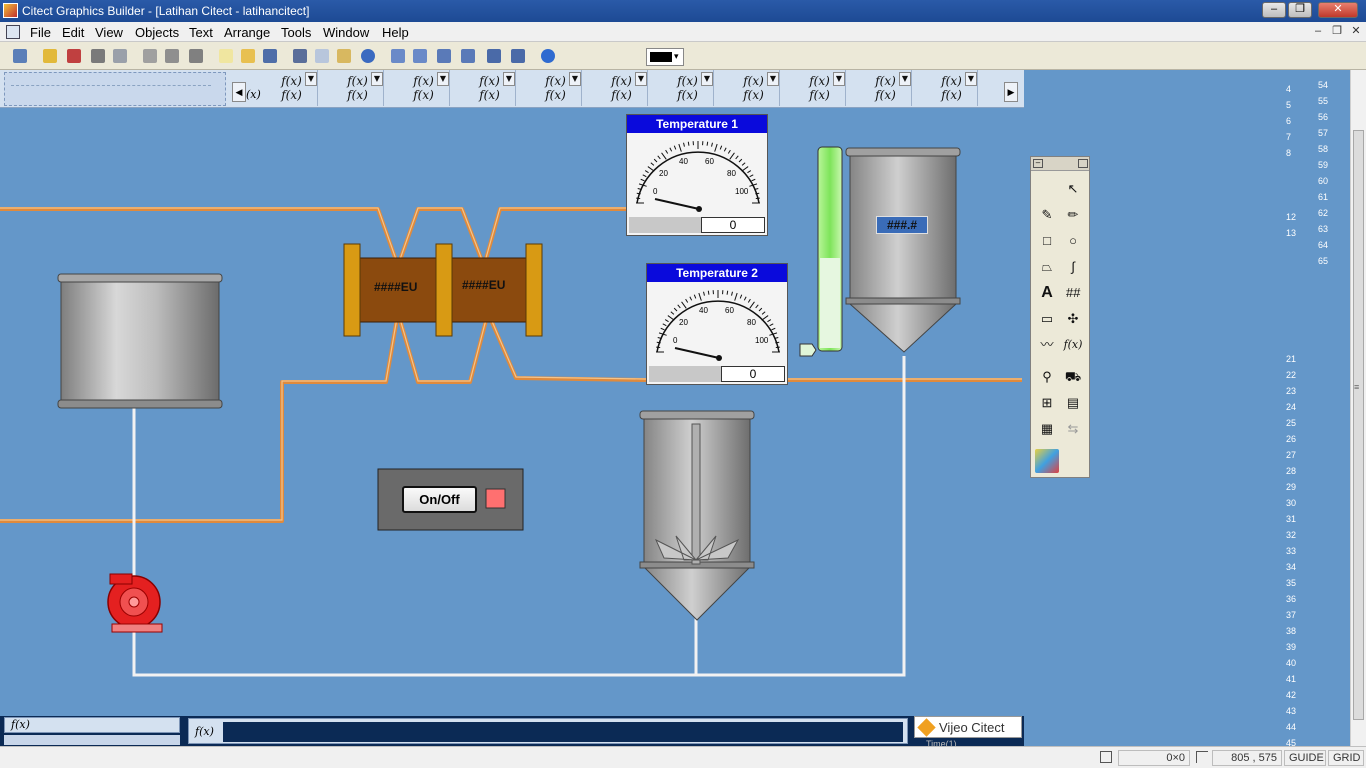 The width and height of the screenshot is (1366, 768). I want to click on guide-marker: 35, so click(1291, 583).